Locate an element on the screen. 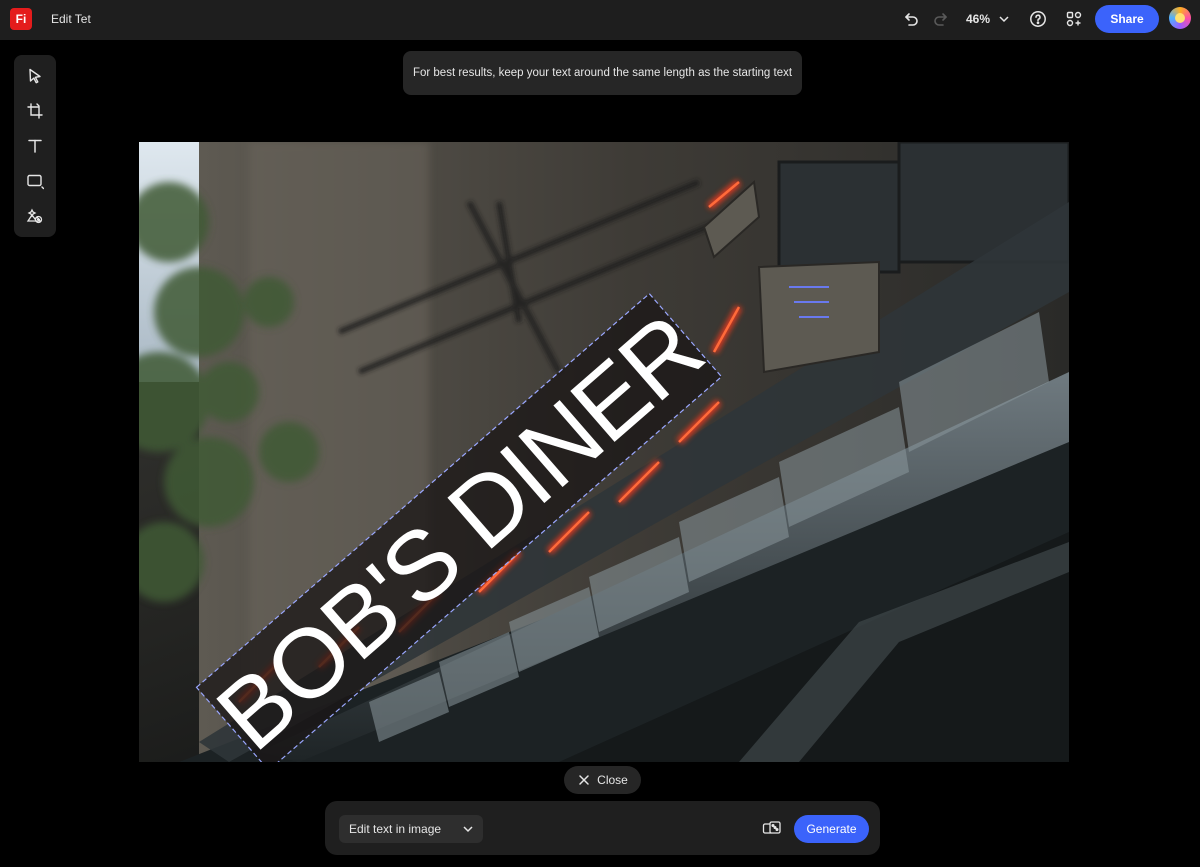 The height and width of the screenshot is (867, 1200). shape-tool-icon is located at coordinates (35, 181).